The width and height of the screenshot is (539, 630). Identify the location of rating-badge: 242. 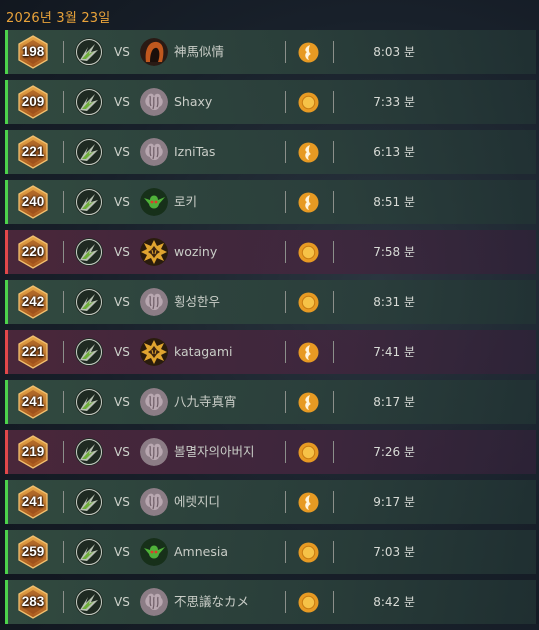
(33, 302).